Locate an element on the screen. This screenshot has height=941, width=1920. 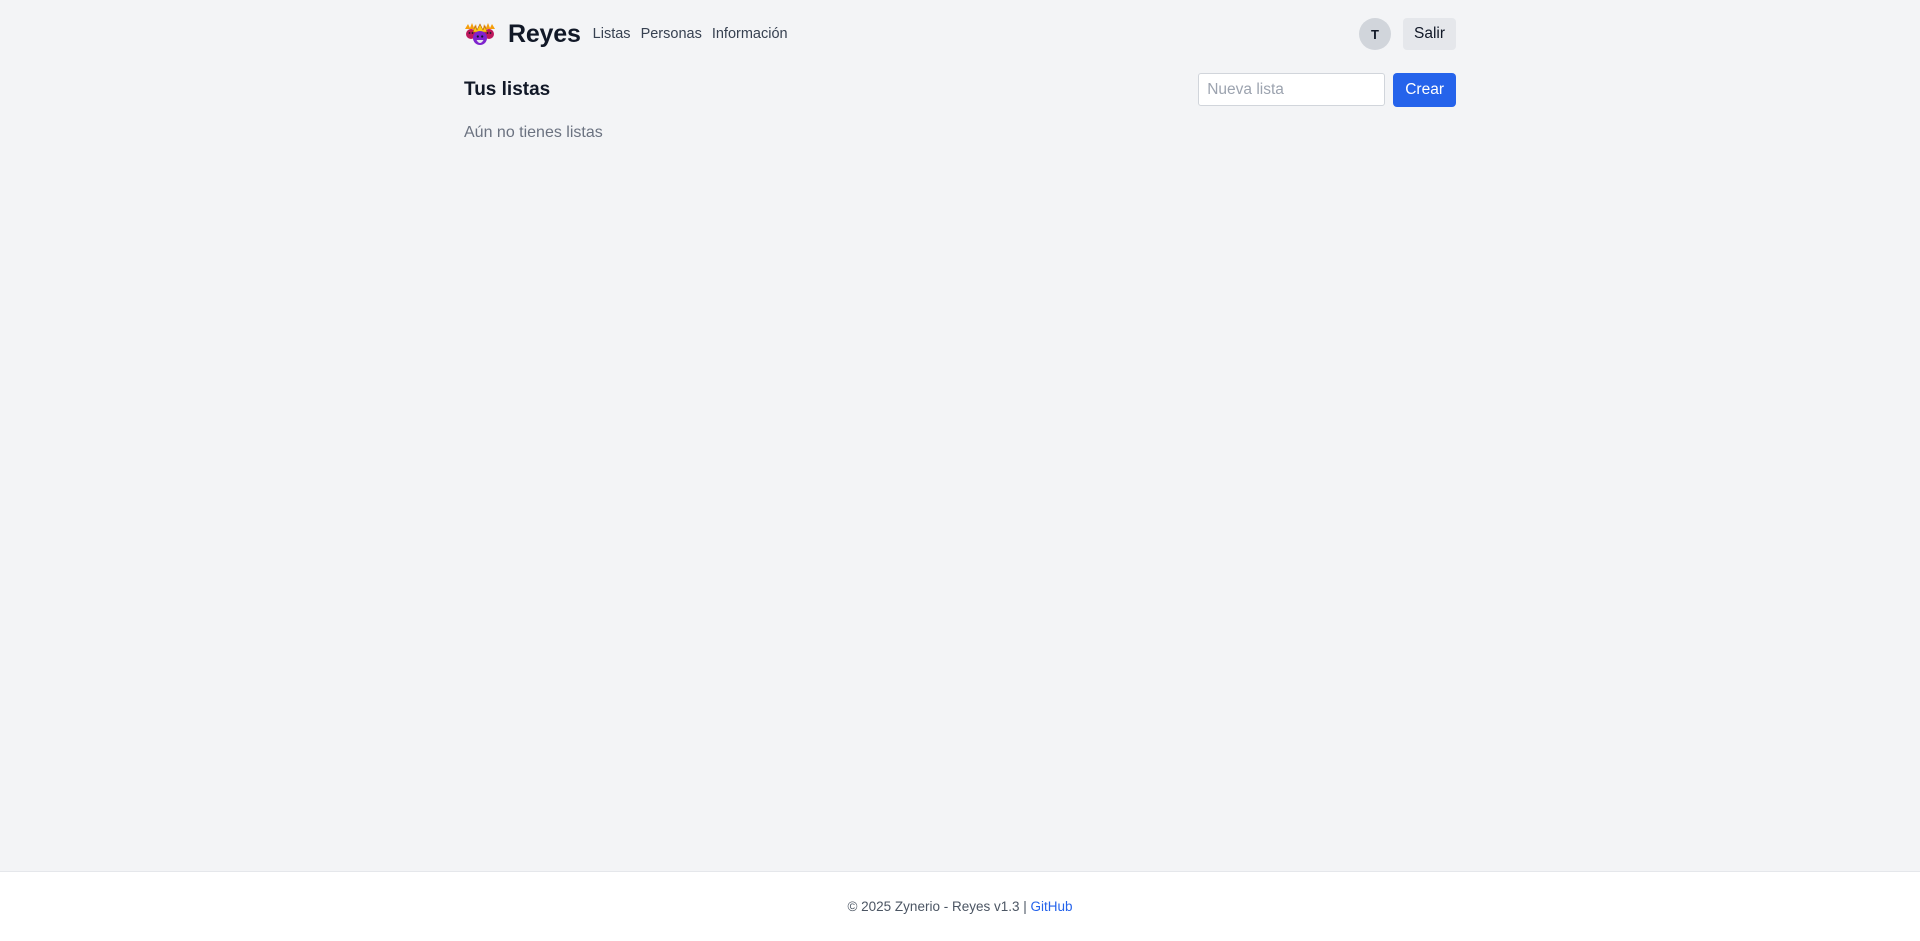
logout-button: Salir is located at coordinates (1429, 34).